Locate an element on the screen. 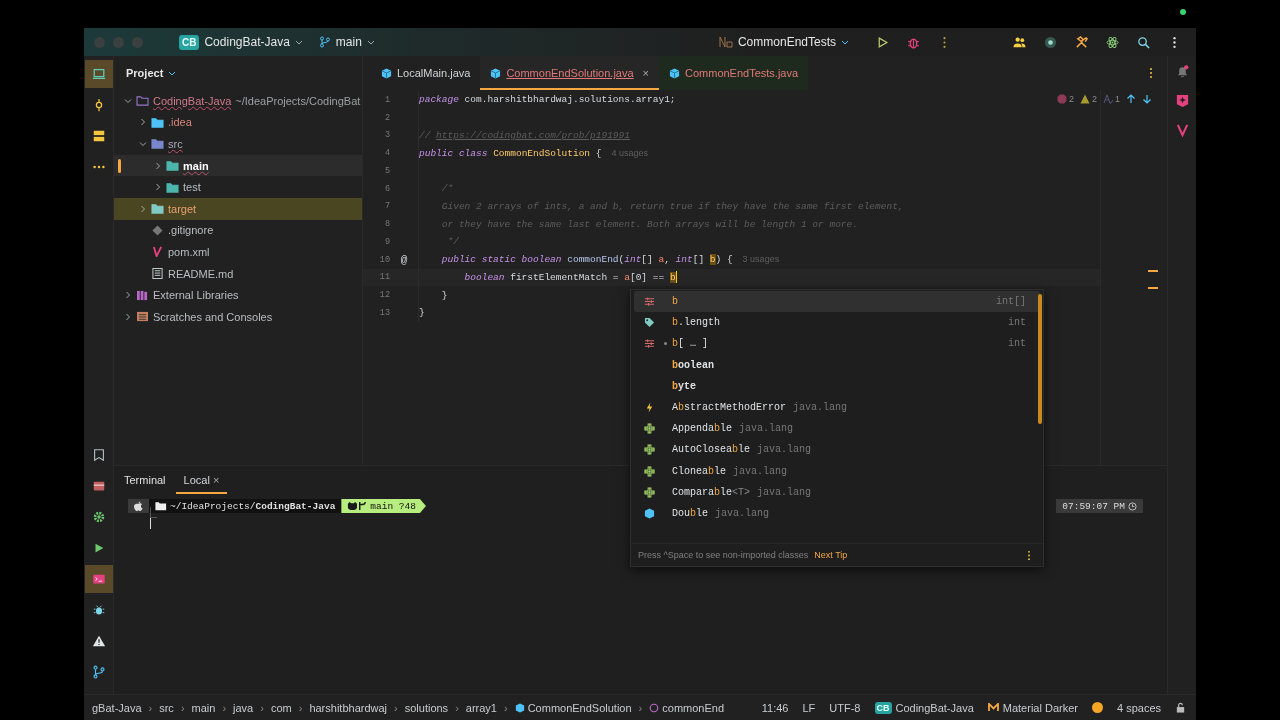 Image resolution: width=1280 pixels, height=720 pixels. tree-item: CodingBat-Java ~/IdeaProjects/CodingBat is located at coordinates (238, 101).